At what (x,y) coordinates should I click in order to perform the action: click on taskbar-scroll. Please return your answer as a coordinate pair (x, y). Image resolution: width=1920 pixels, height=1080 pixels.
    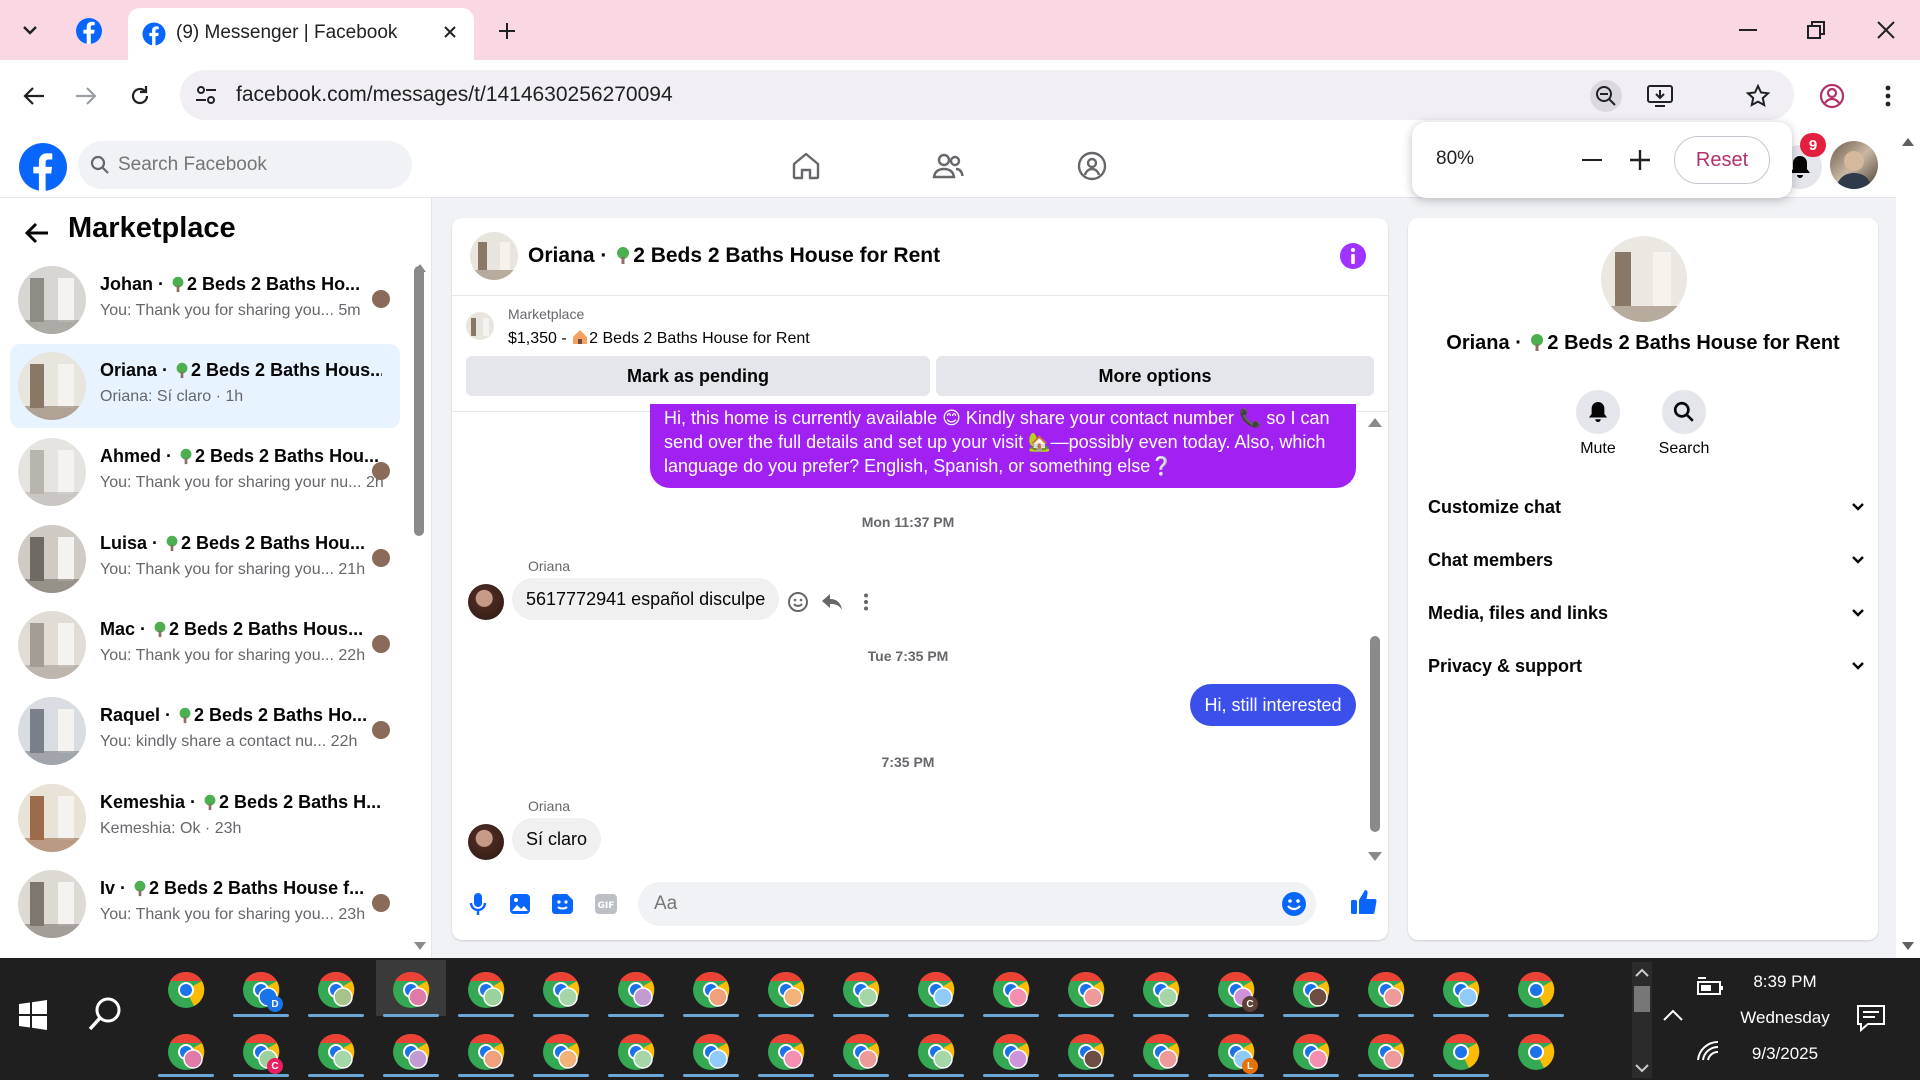
    Looking at the image, I should click on (1642, 1020).